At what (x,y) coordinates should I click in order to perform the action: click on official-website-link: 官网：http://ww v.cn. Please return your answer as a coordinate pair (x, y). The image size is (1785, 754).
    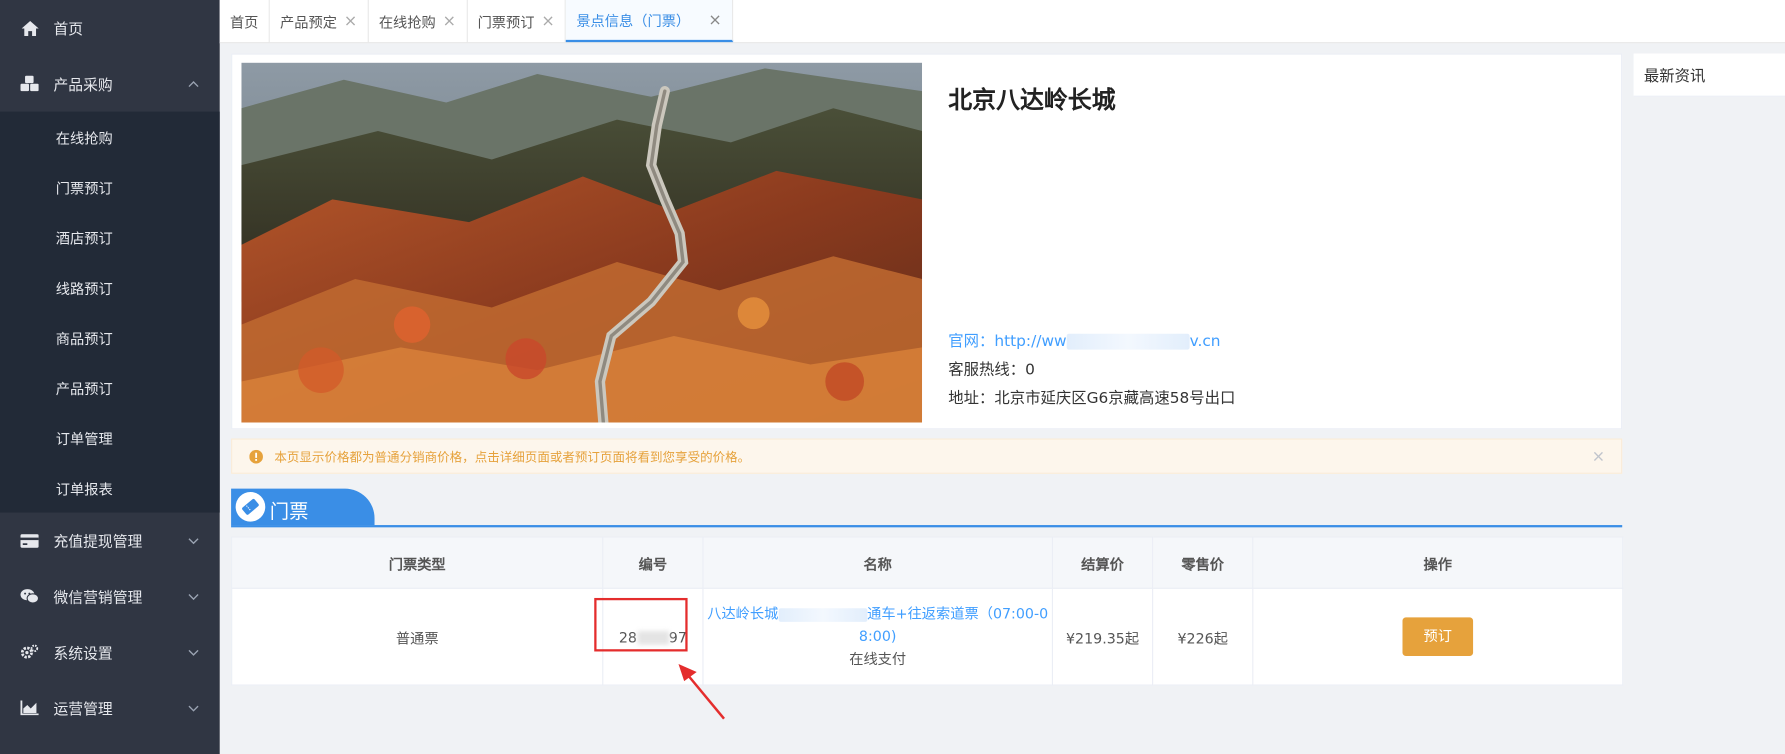
    Looking at the image, I should click on (1084, 339).